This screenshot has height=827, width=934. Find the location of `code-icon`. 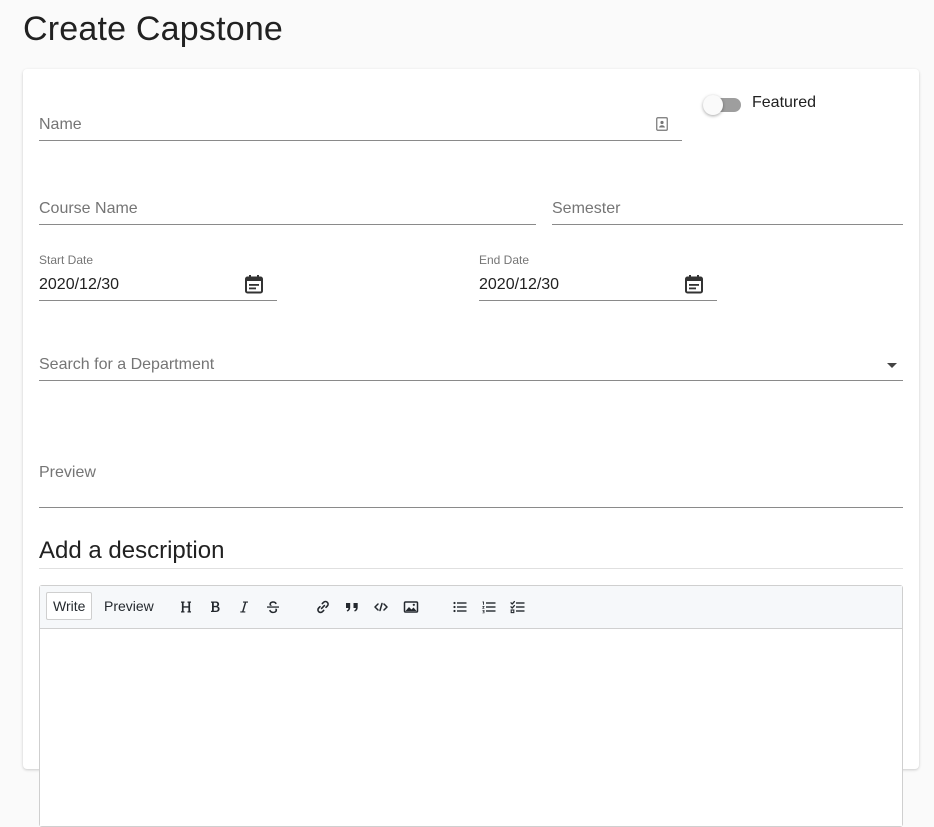

code-icon is located at coordinates (381, 607).